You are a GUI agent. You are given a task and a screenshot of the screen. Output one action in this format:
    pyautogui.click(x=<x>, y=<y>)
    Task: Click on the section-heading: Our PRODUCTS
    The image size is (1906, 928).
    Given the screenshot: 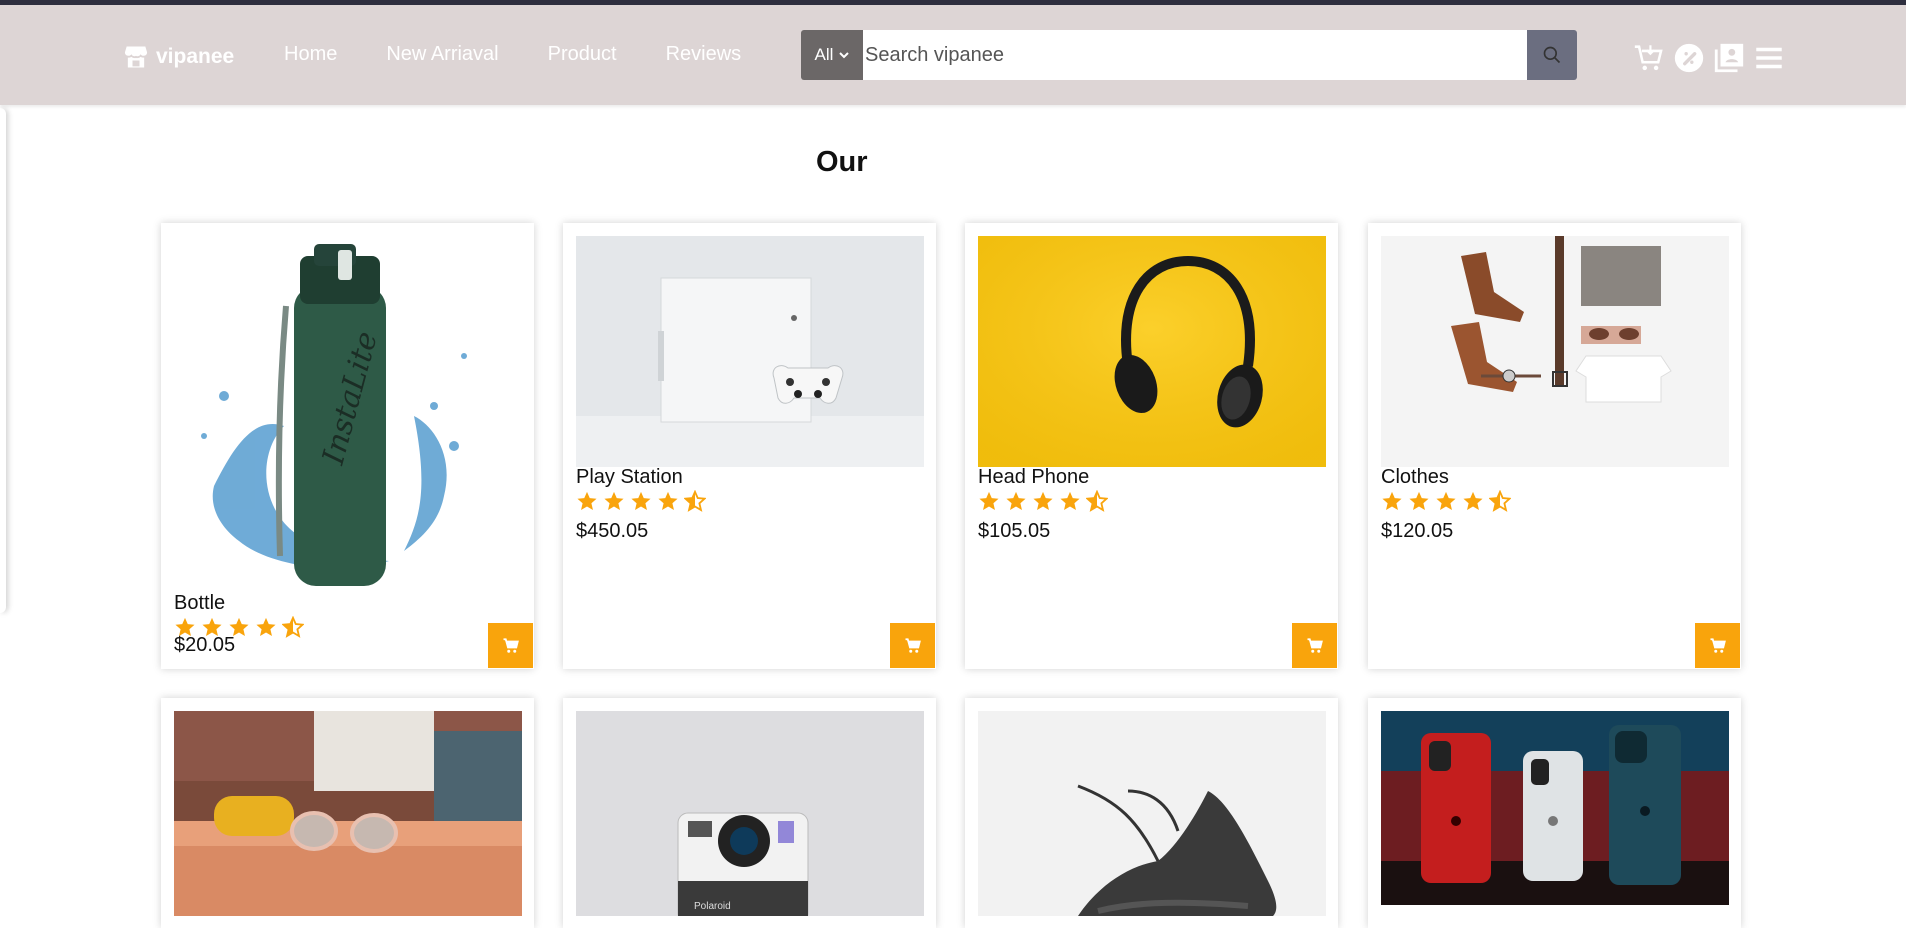 What is the action you would take?
    pyautogui.click(x=951, y=162)
    